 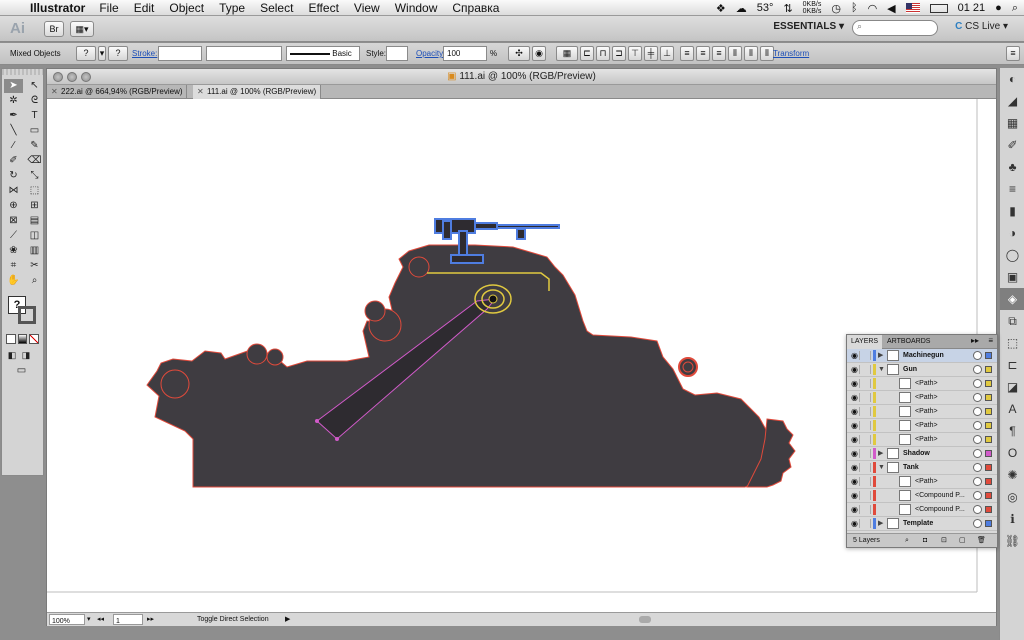 I want to click on zoom-level-field: 100%, so click(x=67, y=619).